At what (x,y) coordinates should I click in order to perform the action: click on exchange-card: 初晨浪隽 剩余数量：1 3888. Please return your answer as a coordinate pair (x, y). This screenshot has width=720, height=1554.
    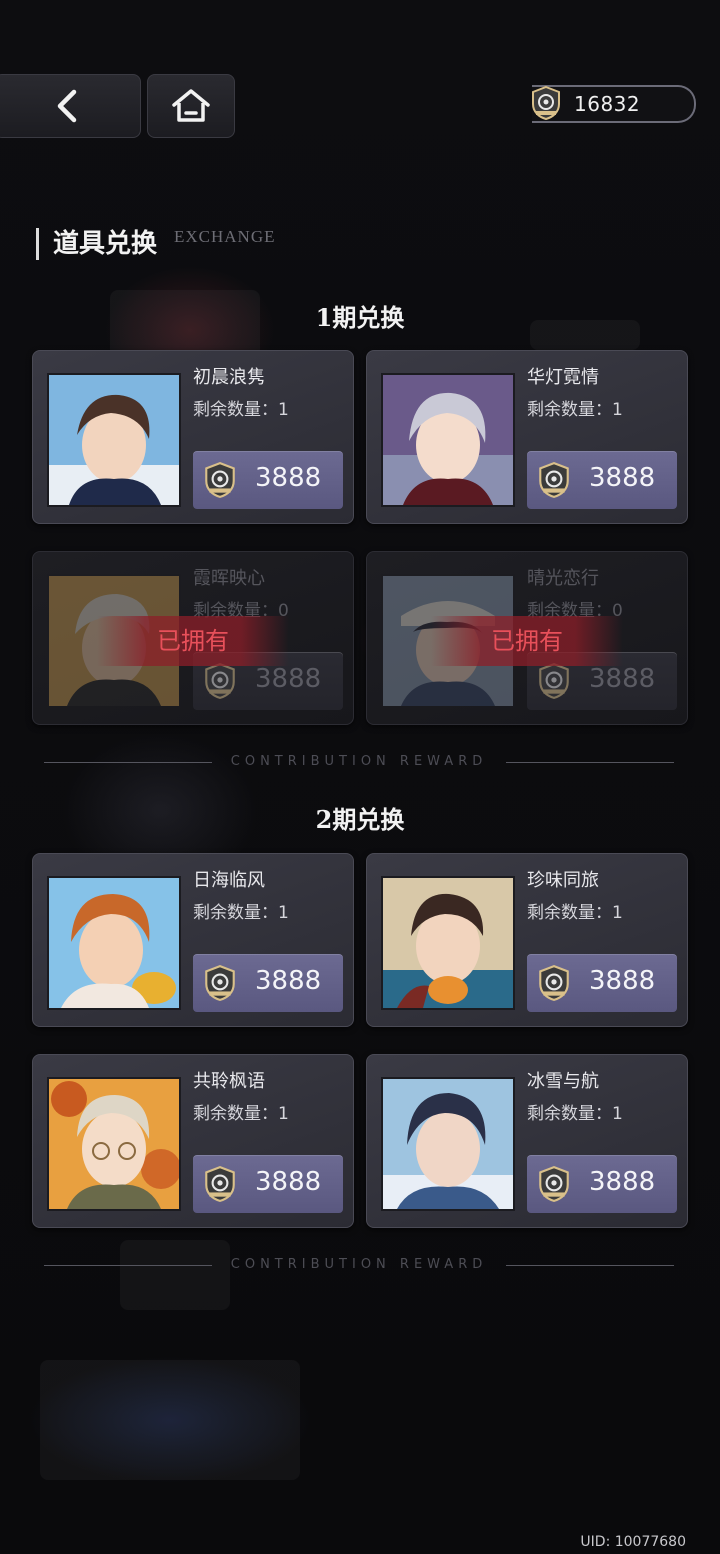
    Looking at the image, I should click on (193, 437).